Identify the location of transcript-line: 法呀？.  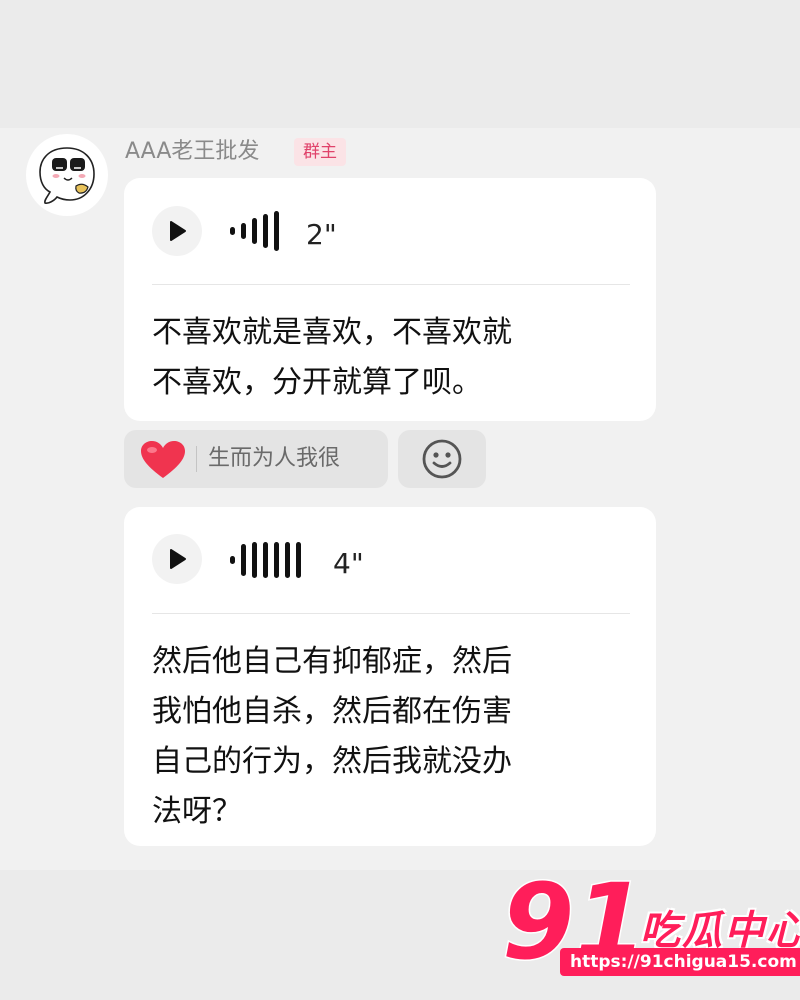
(197, 811).